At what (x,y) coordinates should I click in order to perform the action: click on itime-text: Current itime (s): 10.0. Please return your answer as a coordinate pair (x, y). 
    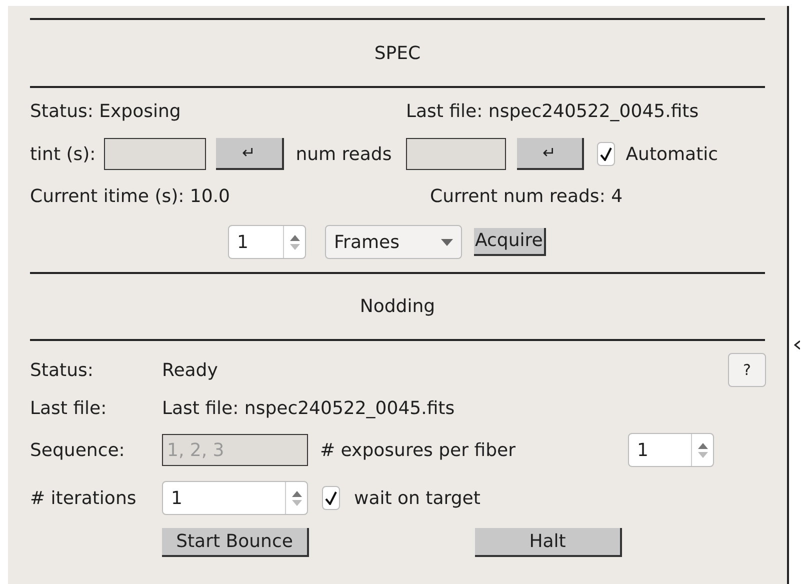
    Looking at the image, I should click on (130, 196).